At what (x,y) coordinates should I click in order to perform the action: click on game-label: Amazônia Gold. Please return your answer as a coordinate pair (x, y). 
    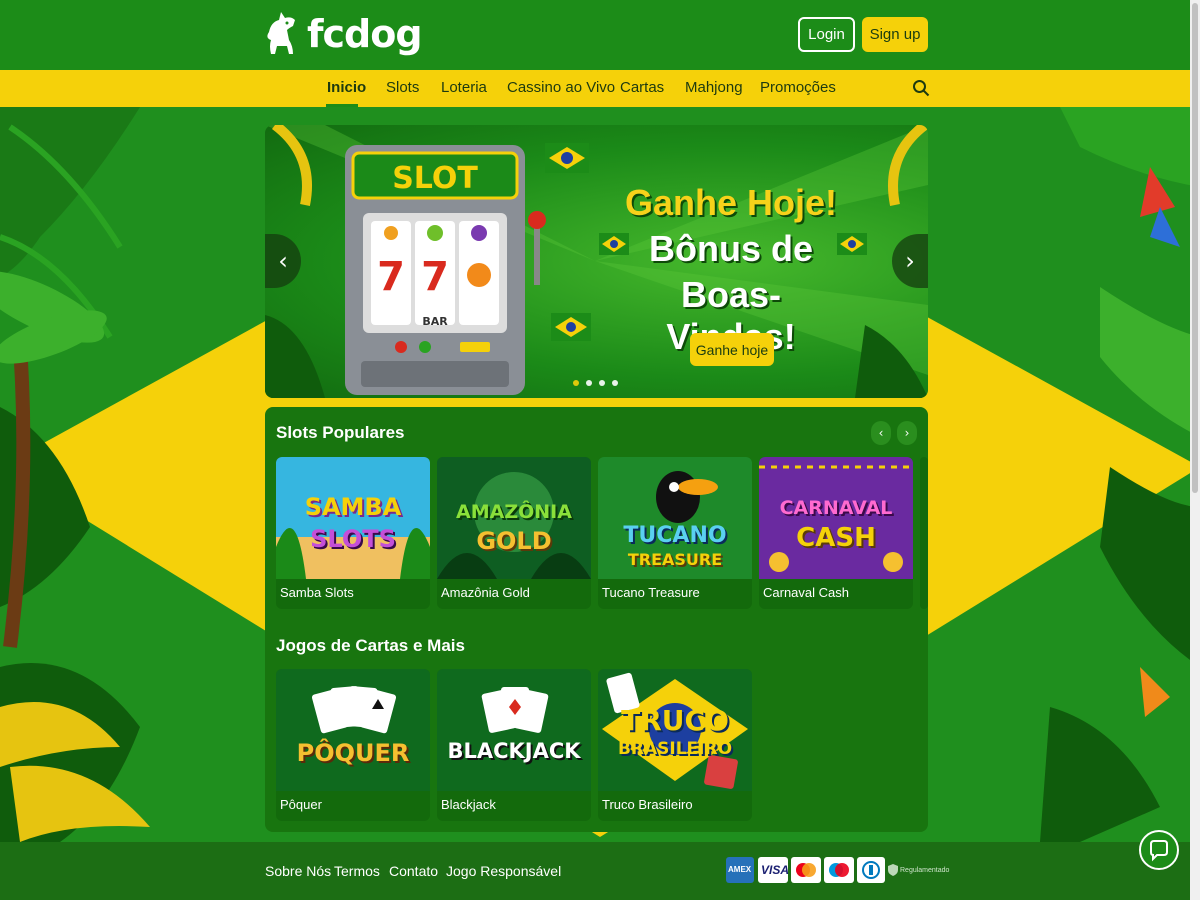
    Looking at the image, I should click on (485, 592).